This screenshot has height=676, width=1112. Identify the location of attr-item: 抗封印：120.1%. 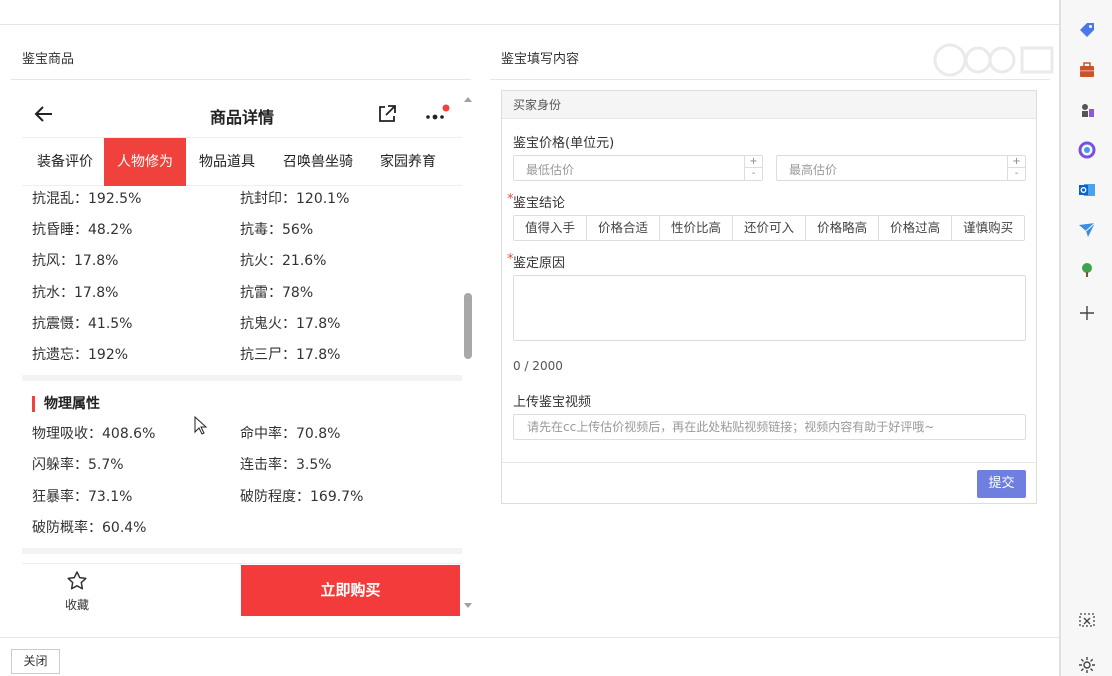
(295, 199).